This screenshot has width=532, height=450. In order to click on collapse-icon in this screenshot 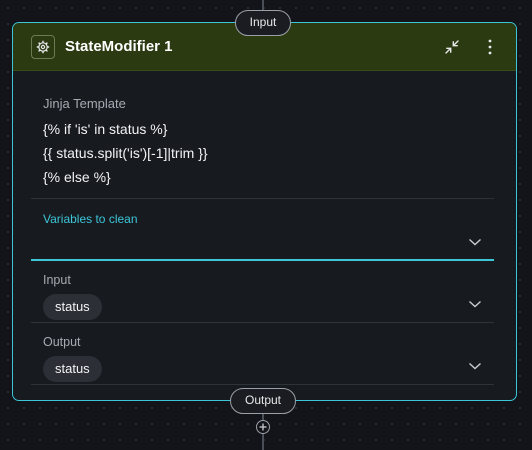, I will do `click(452, 47)`.